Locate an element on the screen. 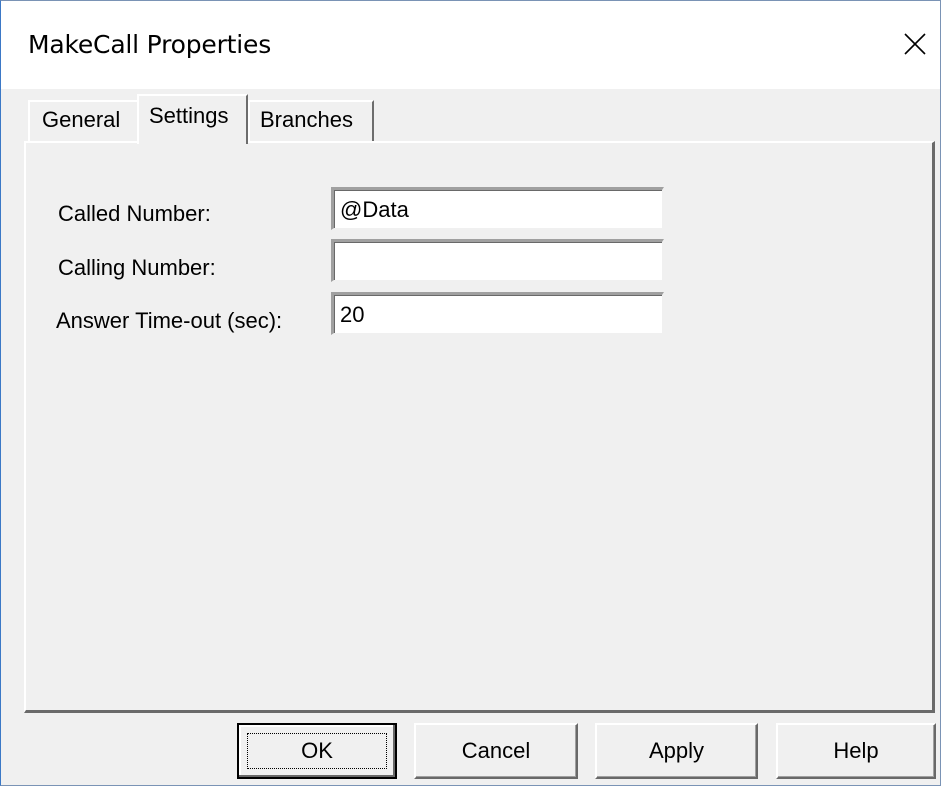  tab-general: General is located at coordinates (84, 120).